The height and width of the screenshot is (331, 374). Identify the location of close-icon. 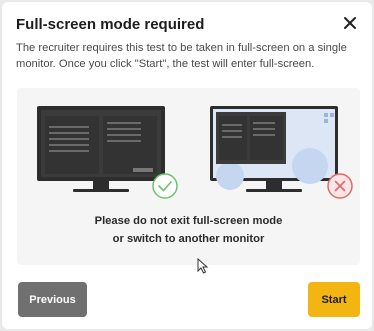
(350, 23).